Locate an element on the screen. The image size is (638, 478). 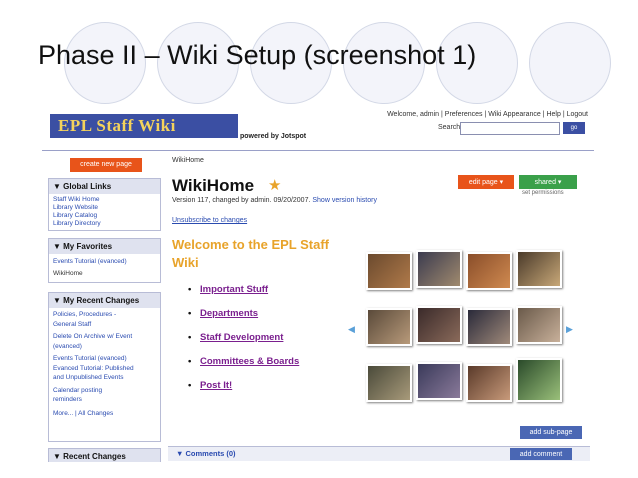
create-page-button: create new page is located at coordinates (106, 165).